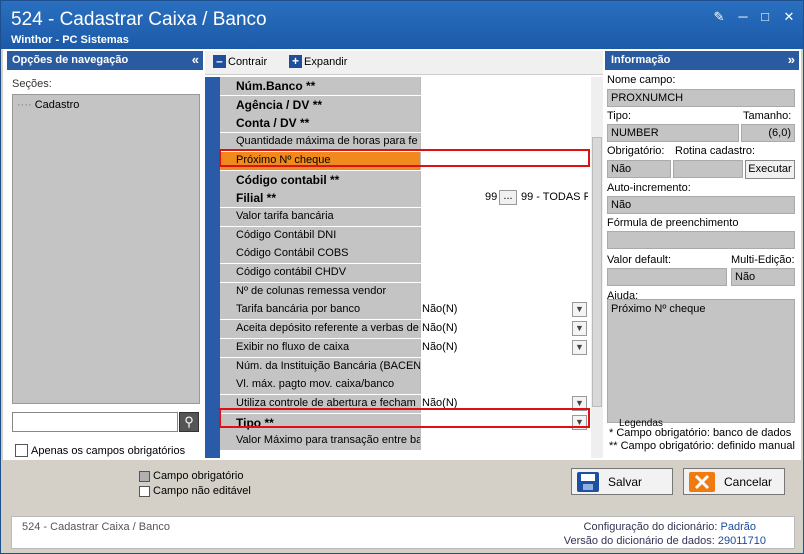 The width and height of the screenshot is (804, 554). What do you see at coordinates (320, 347) in the screenshot?
I see `field-label: Exibir no fluxo de caixa` at bounding box center [320, 347].